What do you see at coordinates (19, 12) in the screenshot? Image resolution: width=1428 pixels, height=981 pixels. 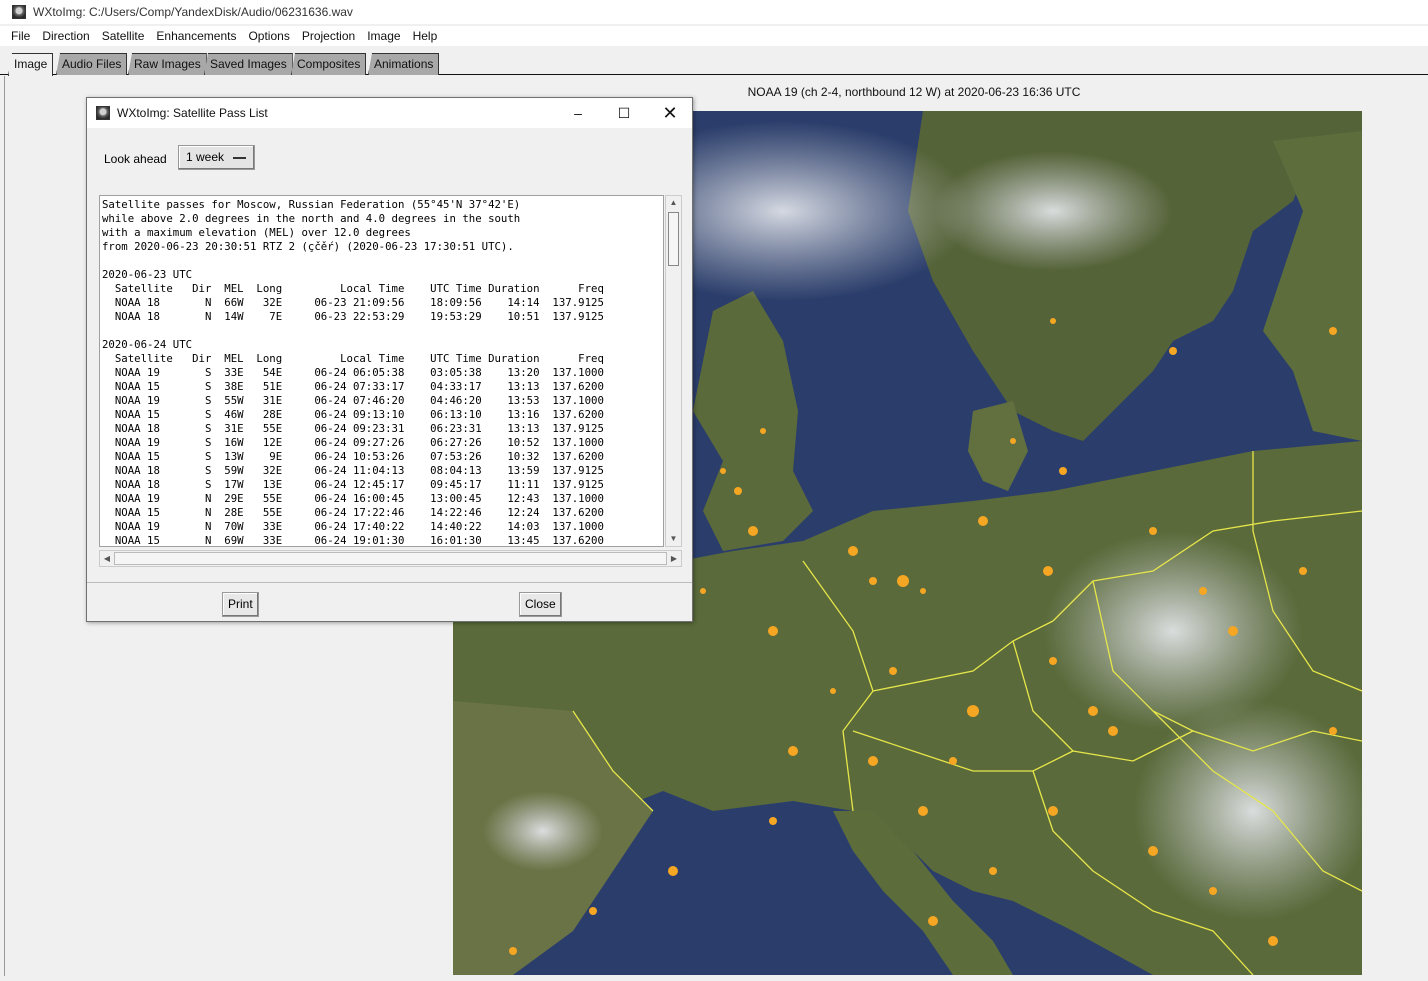 I see `app-icon` at bounding box center [19, 12].